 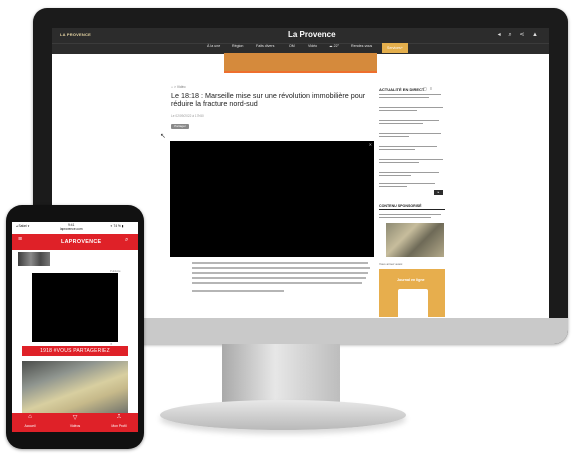 What do you see at coordinates (411, 280) in the screenshot?
I see `promo-title: Journal en ligne` at bounding box center [411, 280].